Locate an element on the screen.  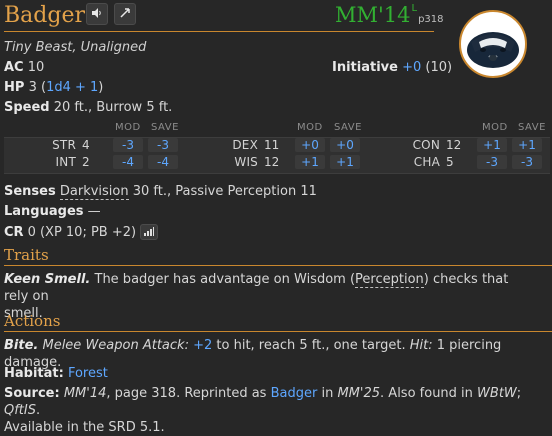
languages-label: Languages is located at coordinates (44, 211).